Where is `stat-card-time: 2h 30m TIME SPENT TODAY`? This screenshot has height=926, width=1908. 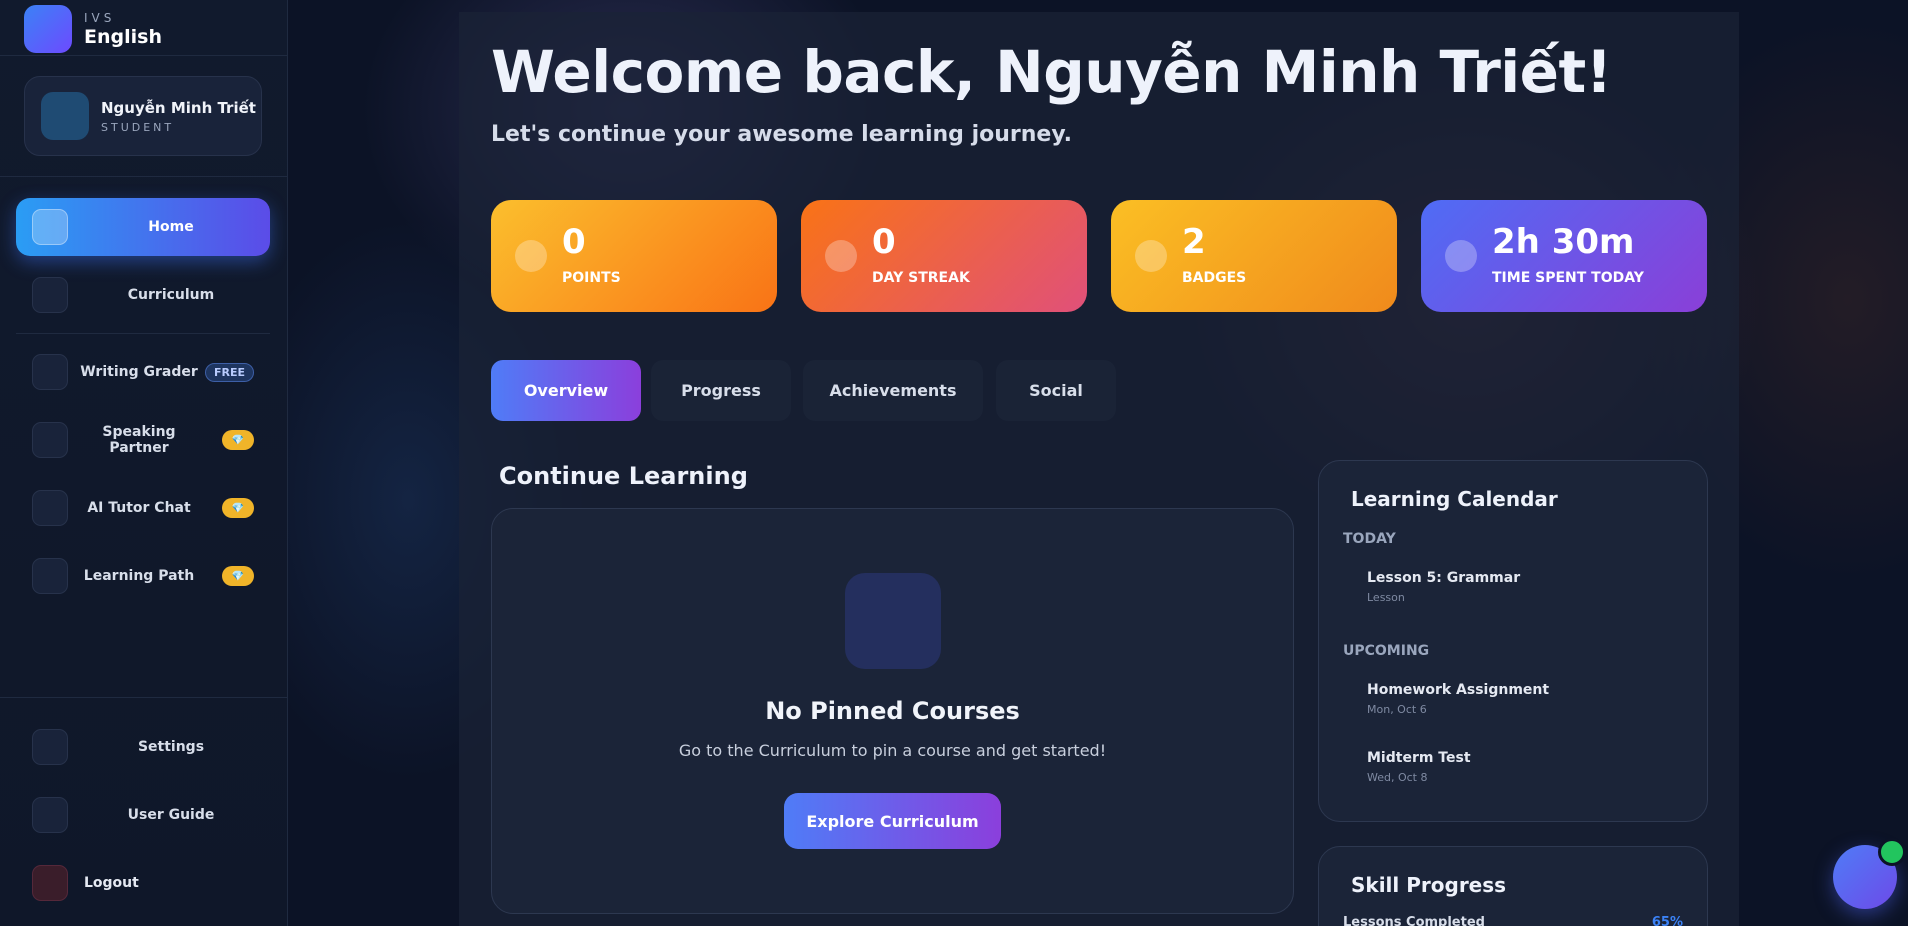
stat-card-time: 2h 30m TIME SPENT TODAY is located at coordinates (1564, 256).